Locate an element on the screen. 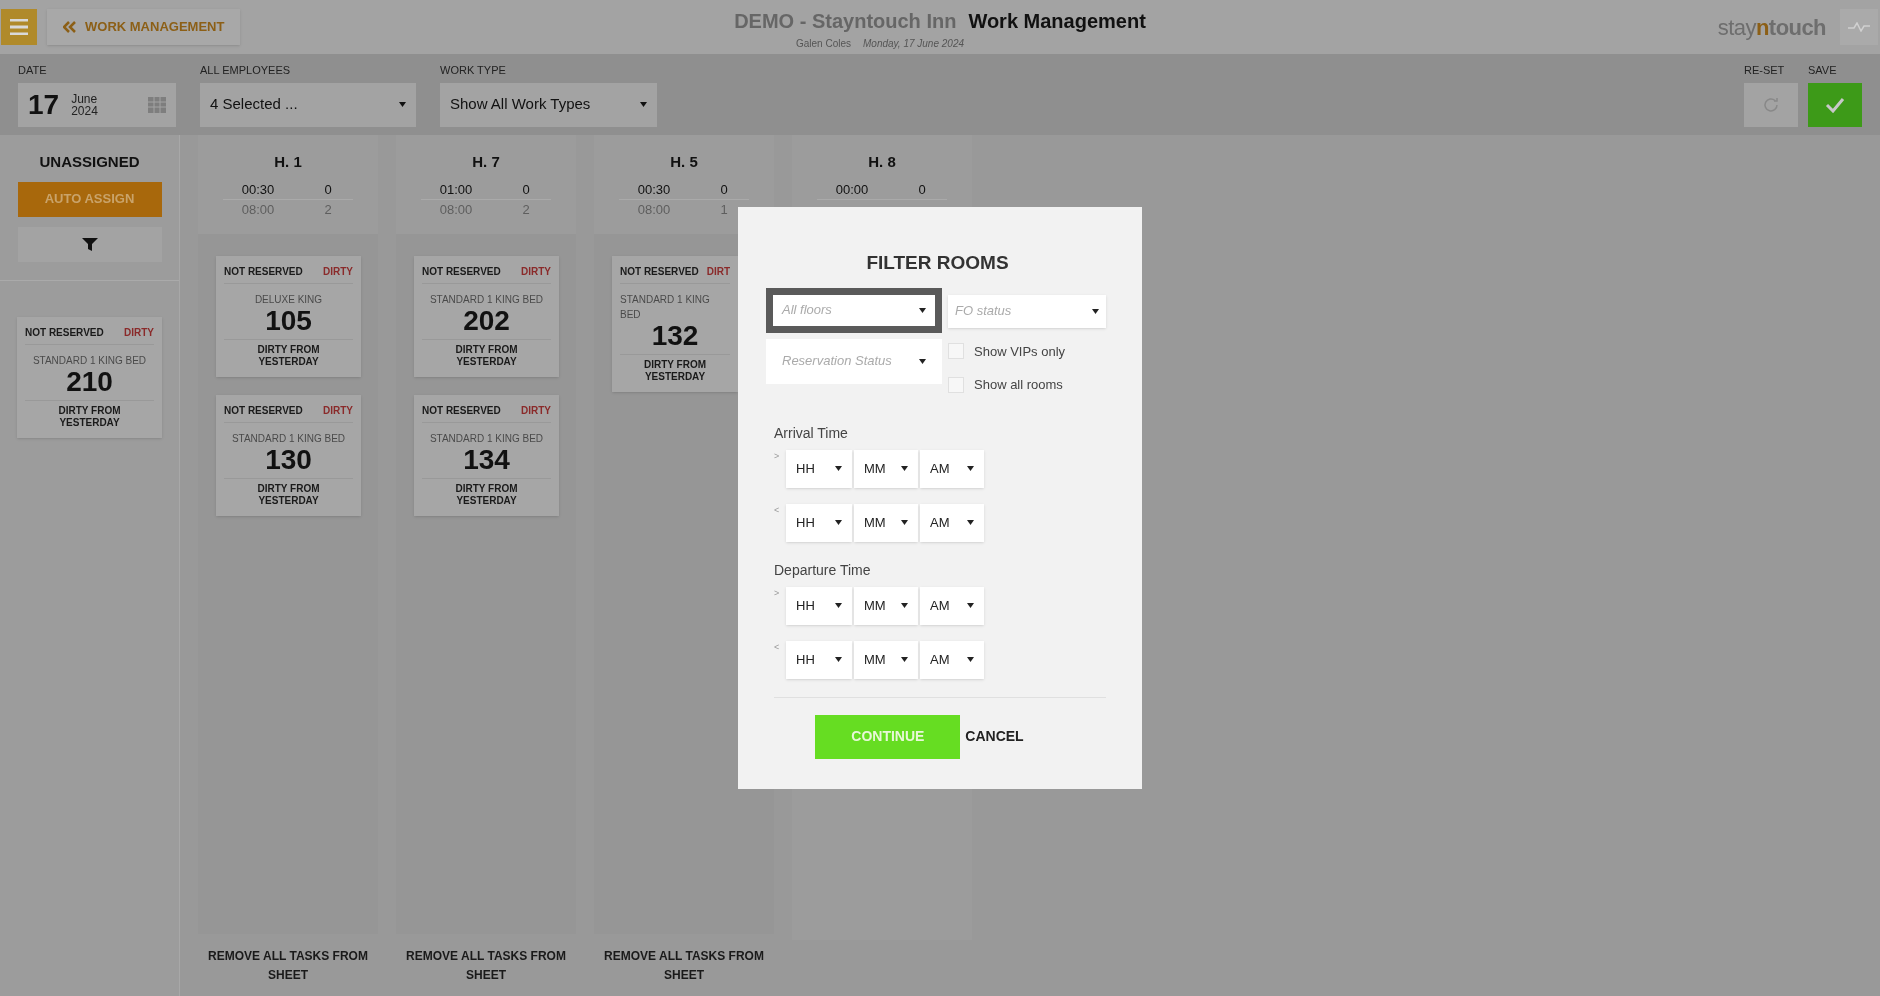 The height and width of the screenshot is (996, 1880). field-label: ALL EMPLOYEES is located at coordinates (246, 70).